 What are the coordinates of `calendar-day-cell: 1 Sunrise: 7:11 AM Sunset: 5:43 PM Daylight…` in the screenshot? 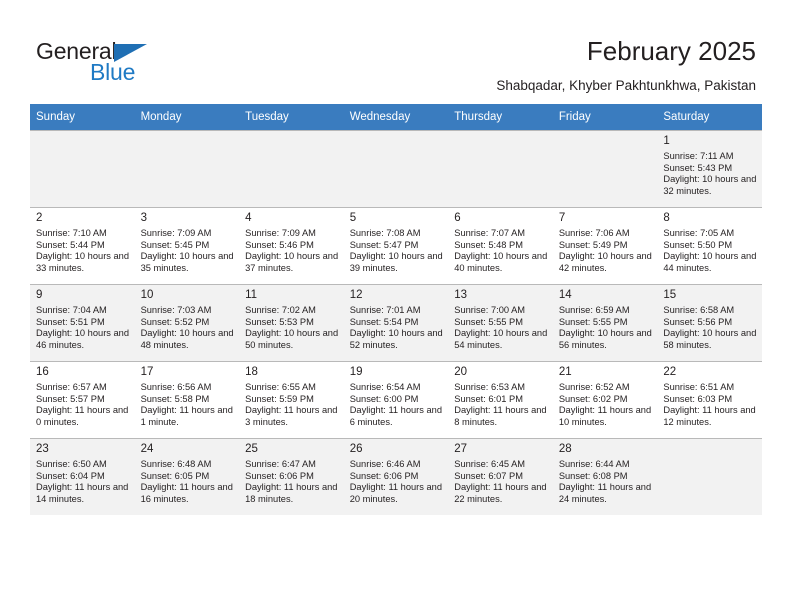 It's located at (709, 169).